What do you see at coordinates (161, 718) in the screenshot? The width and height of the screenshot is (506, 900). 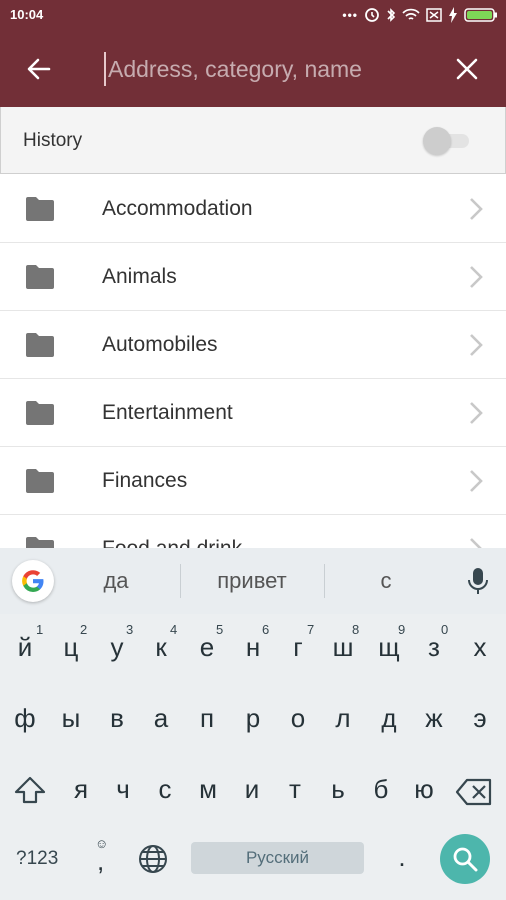 I see `key: а` at bounding box center [161, 718].